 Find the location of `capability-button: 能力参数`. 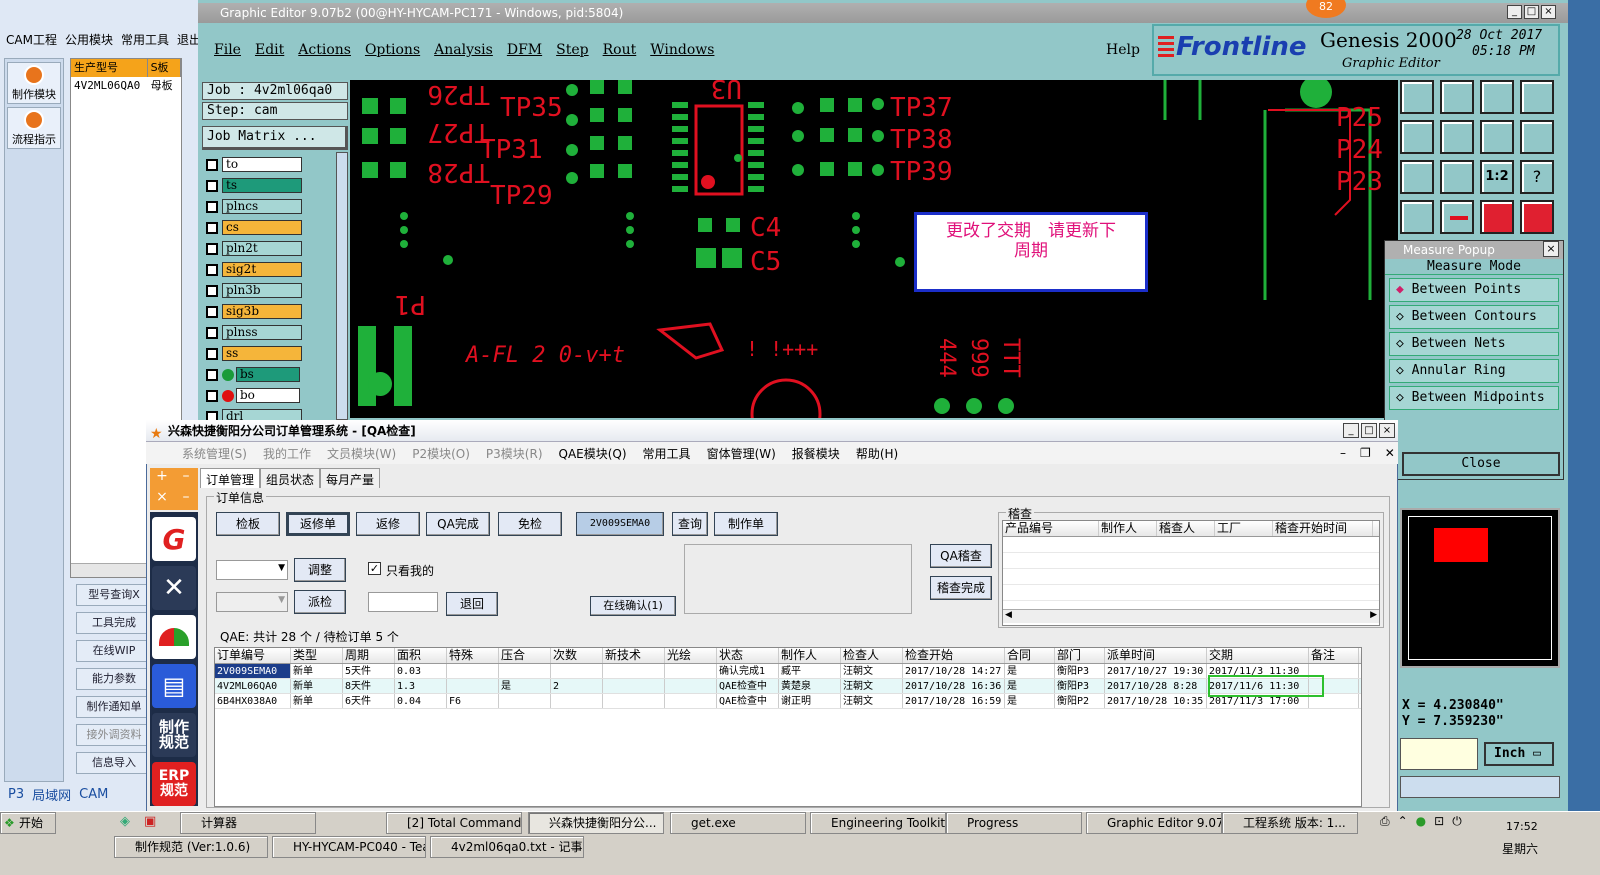

capability-button: 能力参数 is located at coordinates (114, 679).